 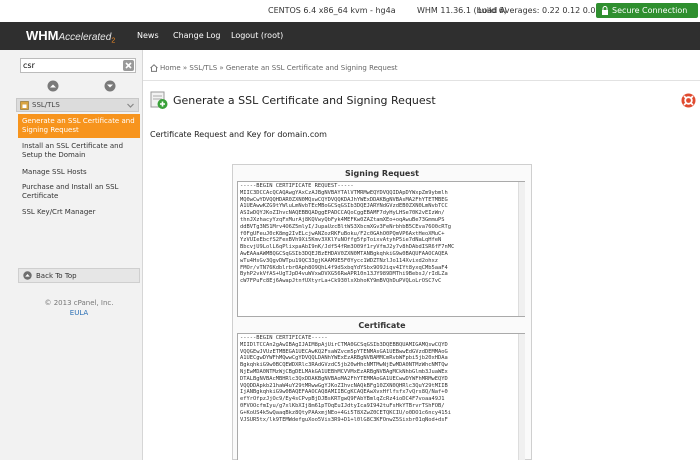 I want to click on expand-all-icon, so click(x=110, y=86).